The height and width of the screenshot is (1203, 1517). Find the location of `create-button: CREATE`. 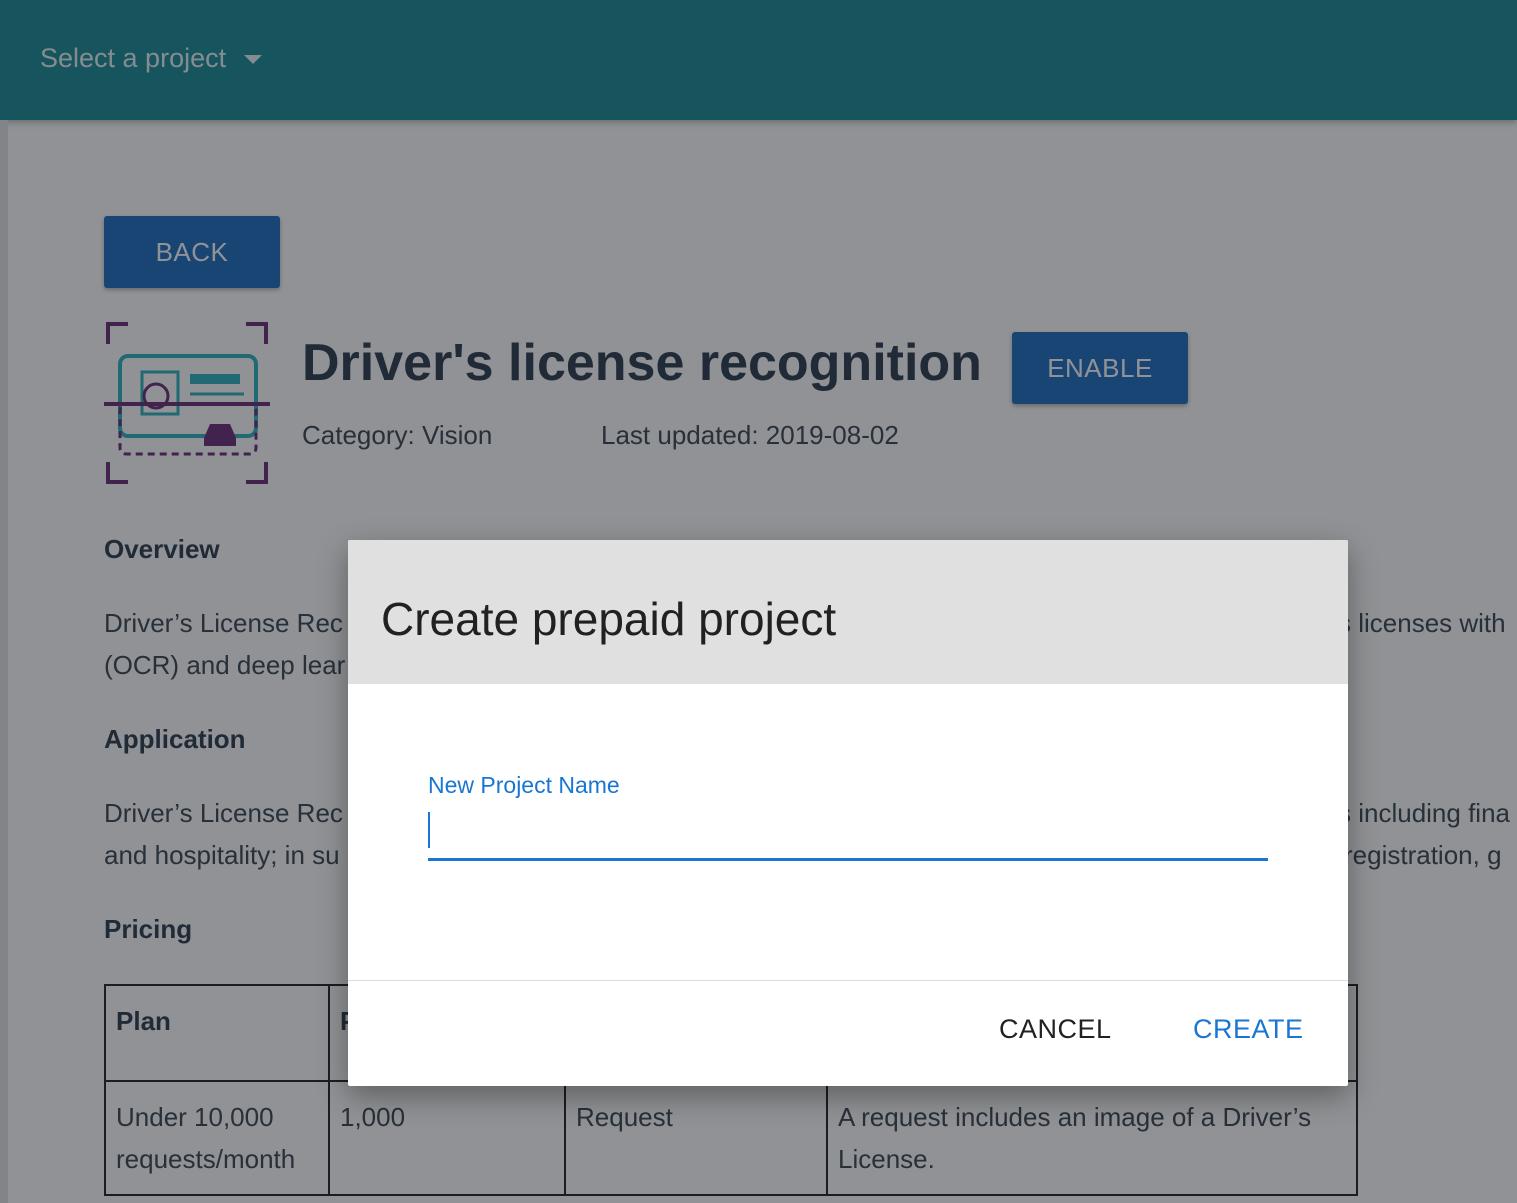

create-button: CREATE is located at coordinates (1248, 1029).